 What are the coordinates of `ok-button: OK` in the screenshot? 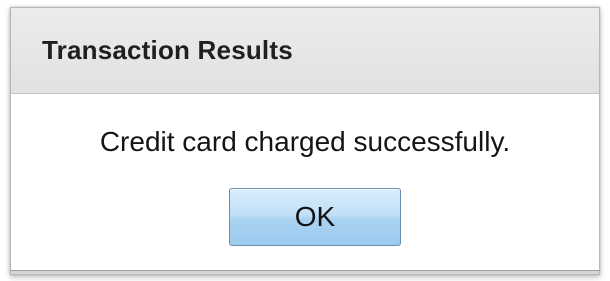 It's located at (315, 217).